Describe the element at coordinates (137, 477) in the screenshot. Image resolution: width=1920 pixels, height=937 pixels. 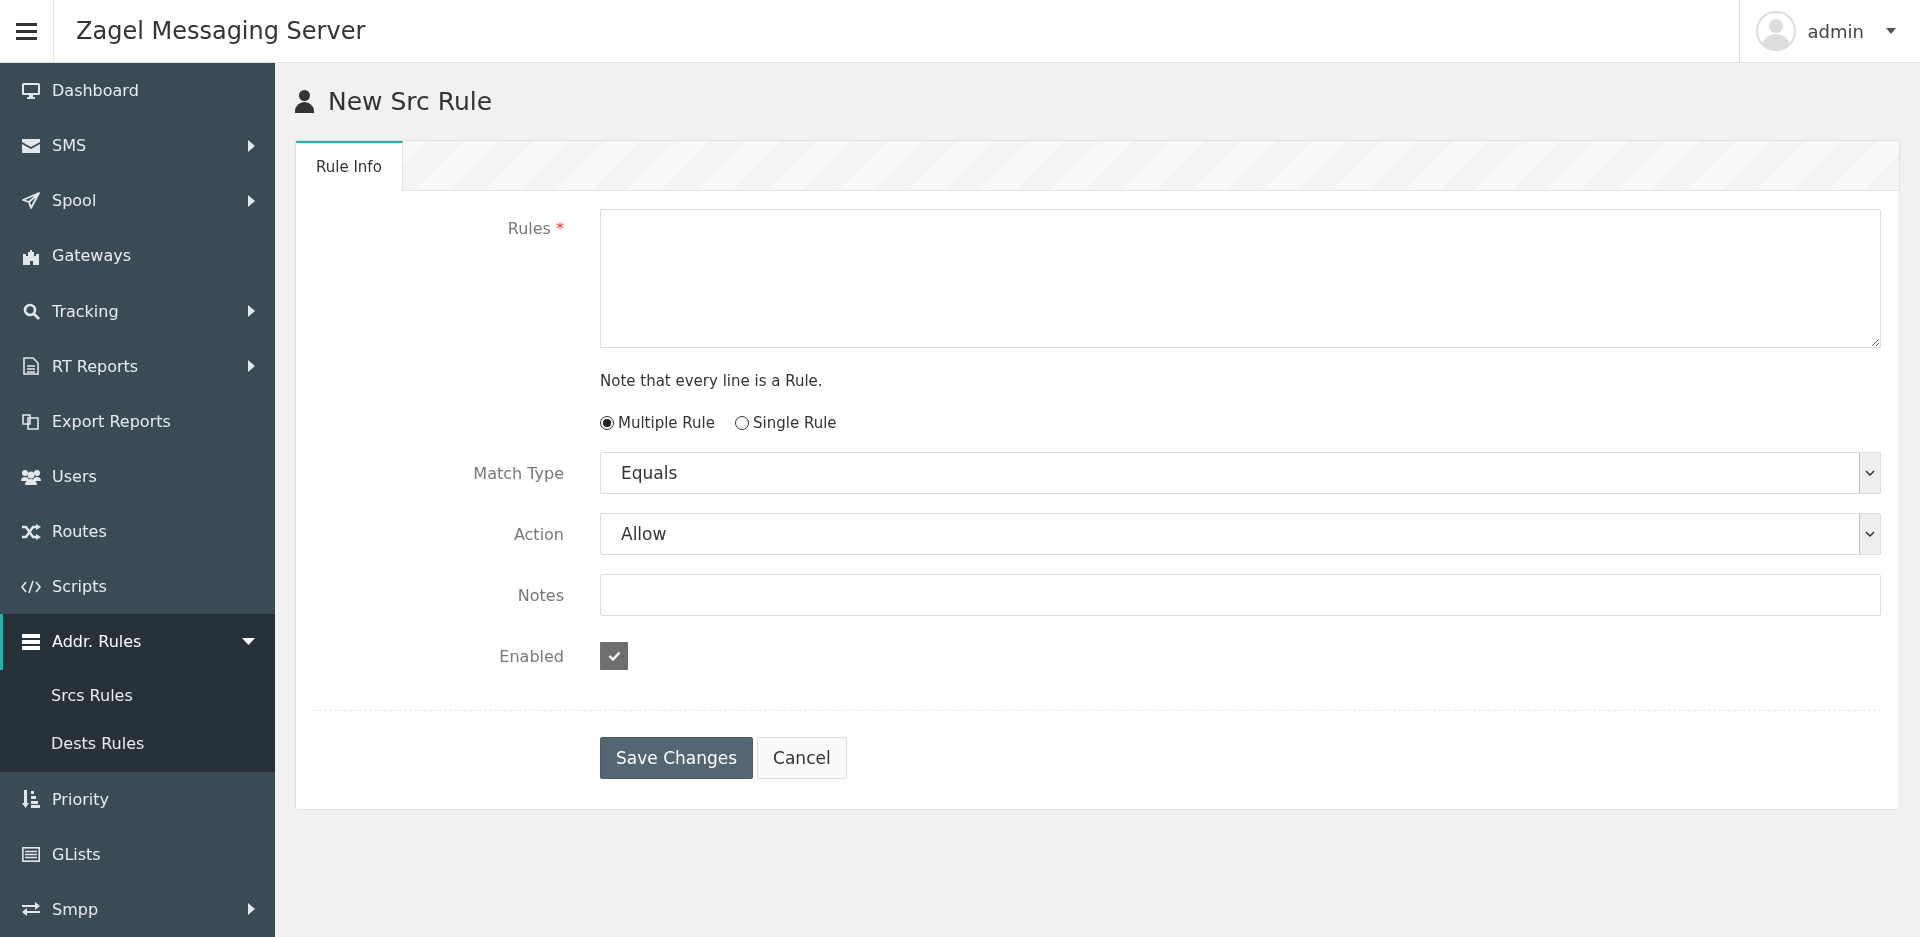
I see `sidebar-item: Users` at that location.